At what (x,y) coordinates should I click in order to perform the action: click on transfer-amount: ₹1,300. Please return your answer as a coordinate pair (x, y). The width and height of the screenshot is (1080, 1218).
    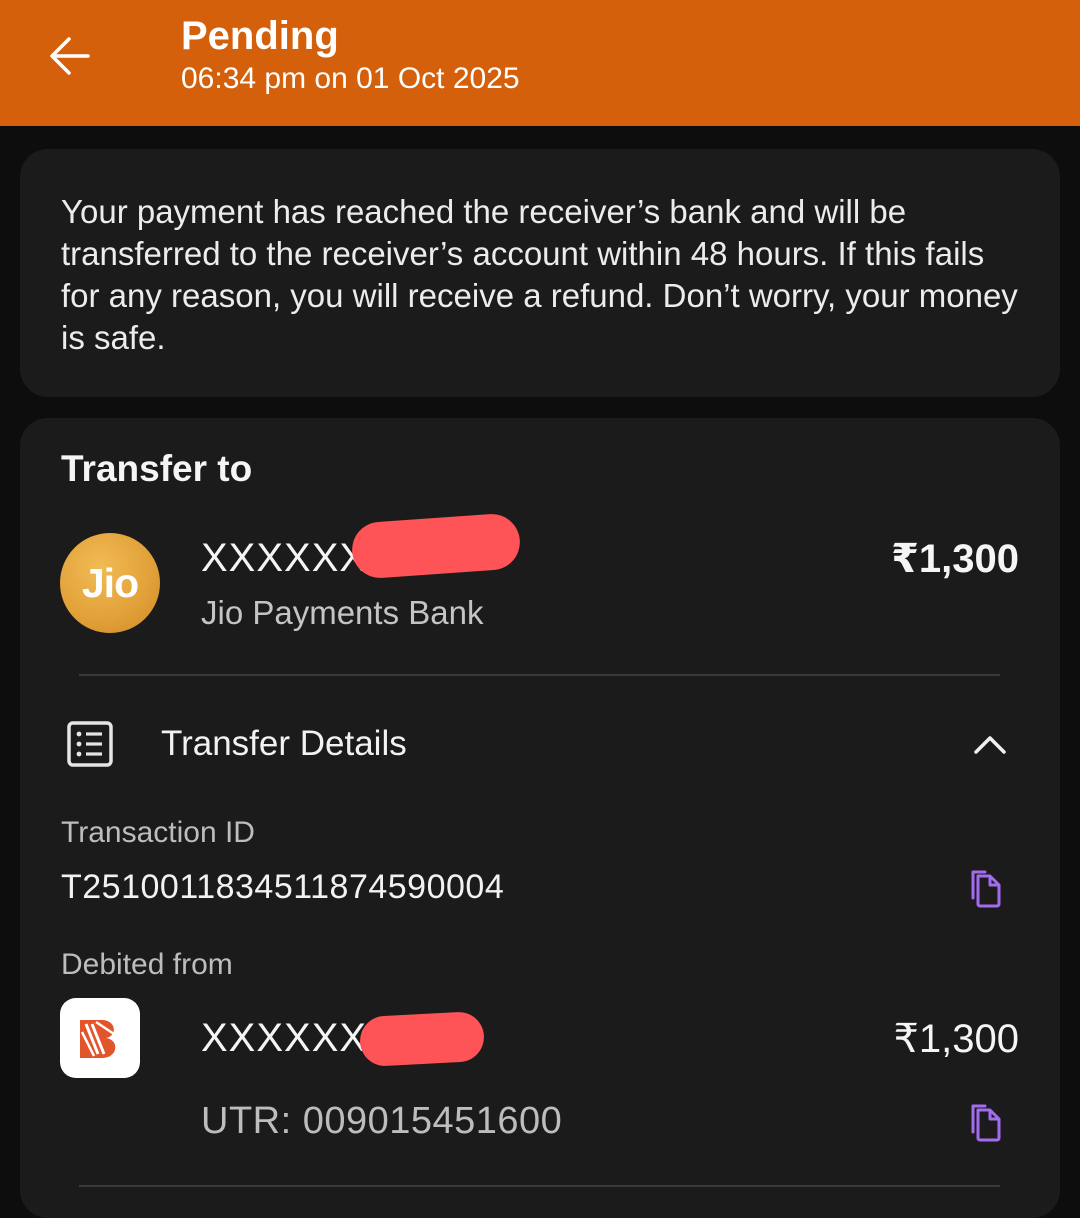
    Looking at the image, I should click on (955, 559).